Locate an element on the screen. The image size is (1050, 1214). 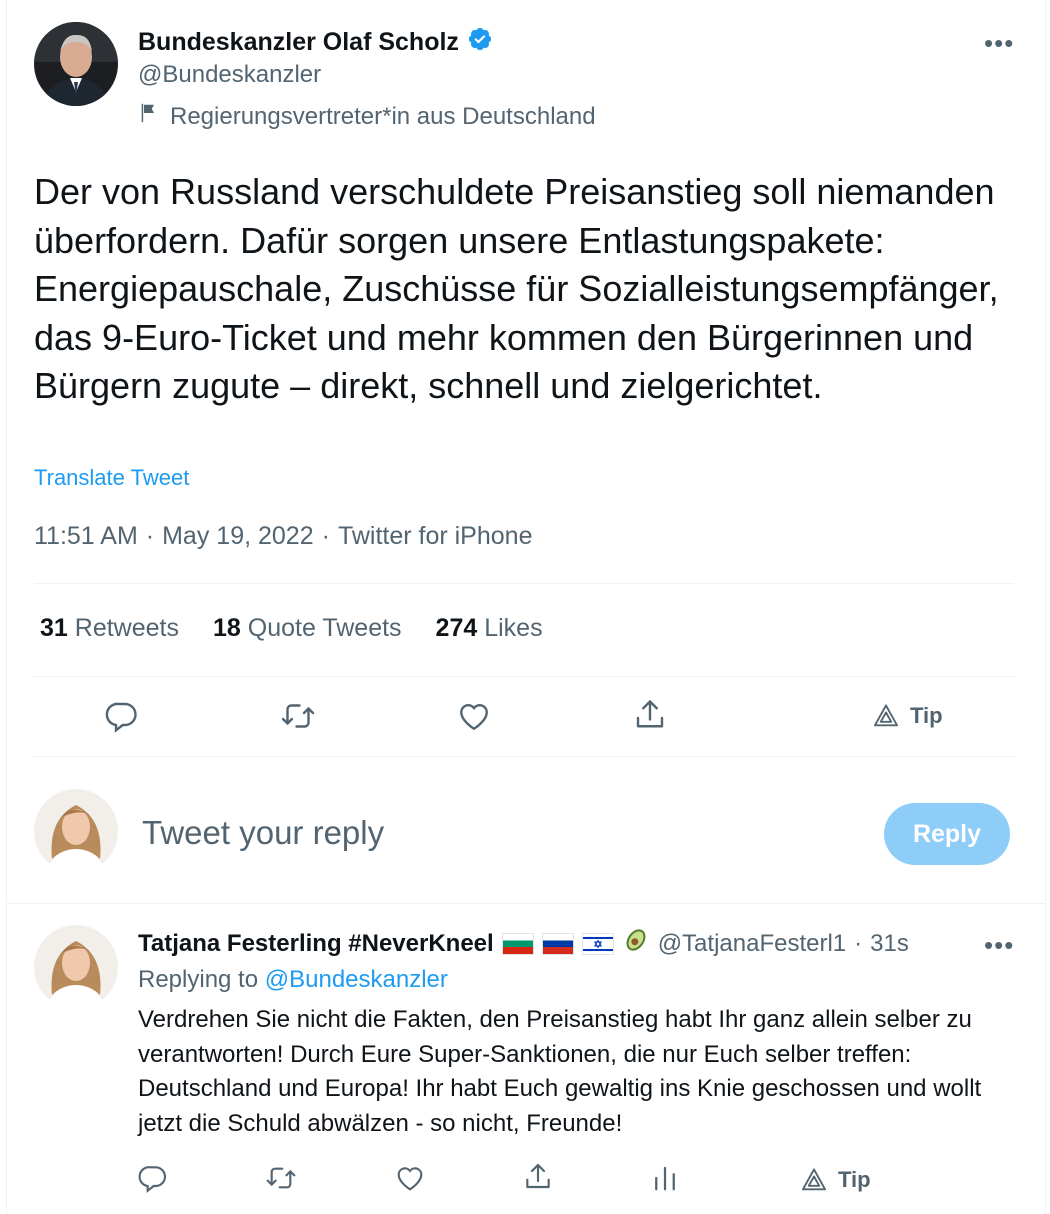
quote-tweets-count: 18 is located at coordinates (226, 628).